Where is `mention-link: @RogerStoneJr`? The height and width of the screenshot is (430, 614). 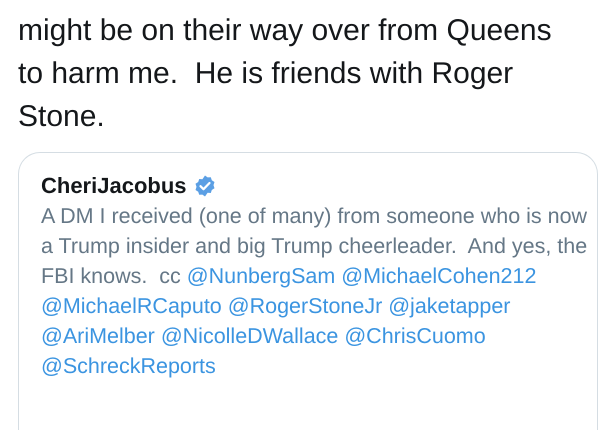 mention-link: @RogerStoneJr is located at coordinates (305, 306).